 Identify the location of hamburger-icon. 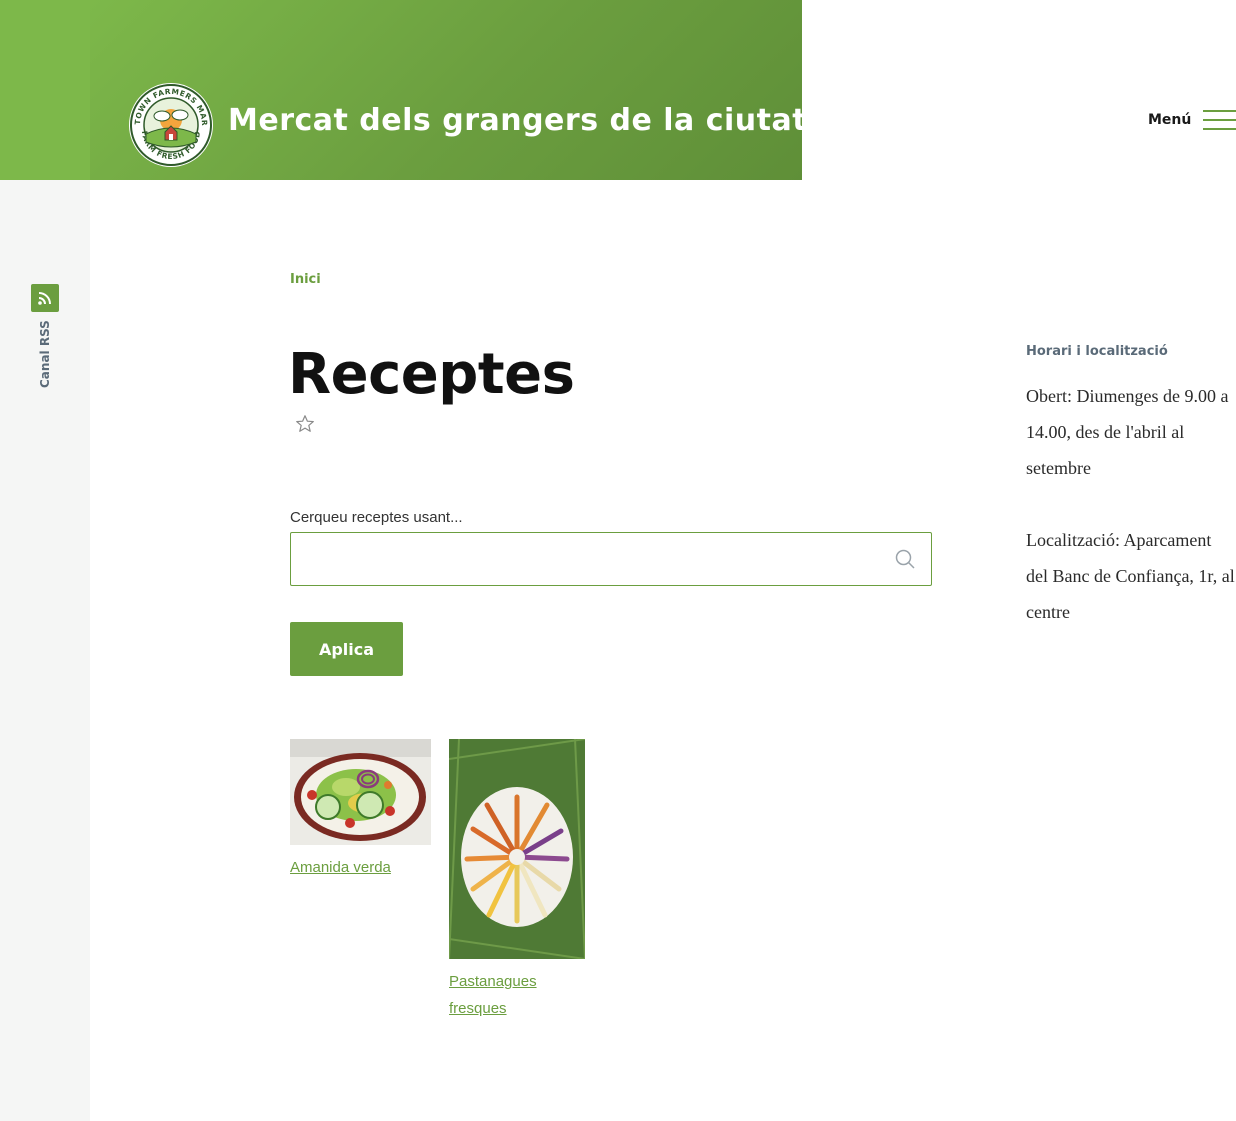
(1219, 120).